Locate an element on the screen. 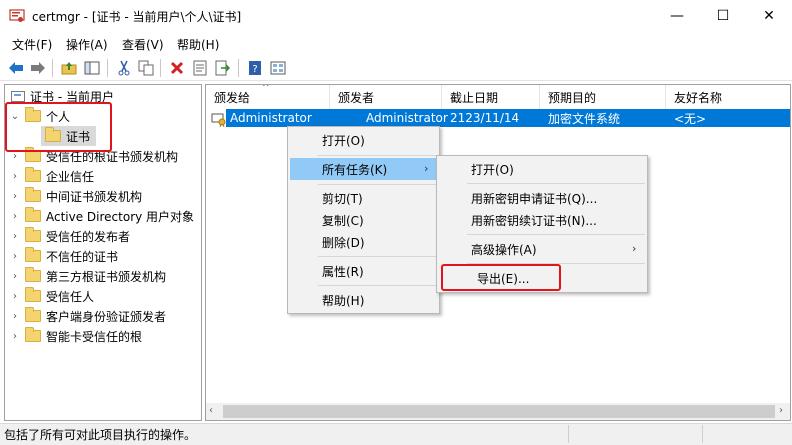 The height and width of the screenshot is (445, 792). tree-item-intermediate-ca: › 中间证书颁发机构 is located at coordinates (75, 196).